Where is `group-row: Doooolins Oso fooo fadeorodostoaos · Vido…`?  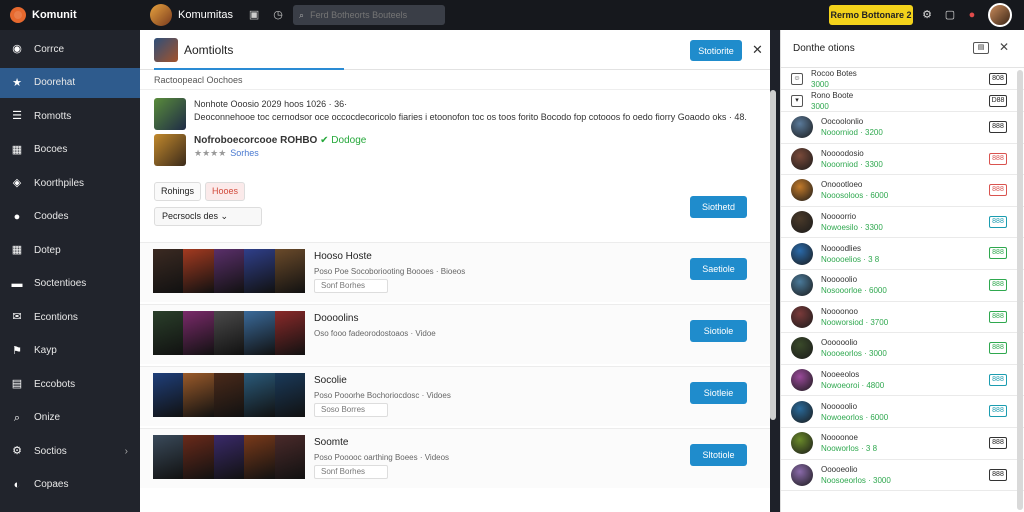
group-row: Doooolins Oso fooo fadeorodostoaos · Vido… is located at coordinates (455, 334).